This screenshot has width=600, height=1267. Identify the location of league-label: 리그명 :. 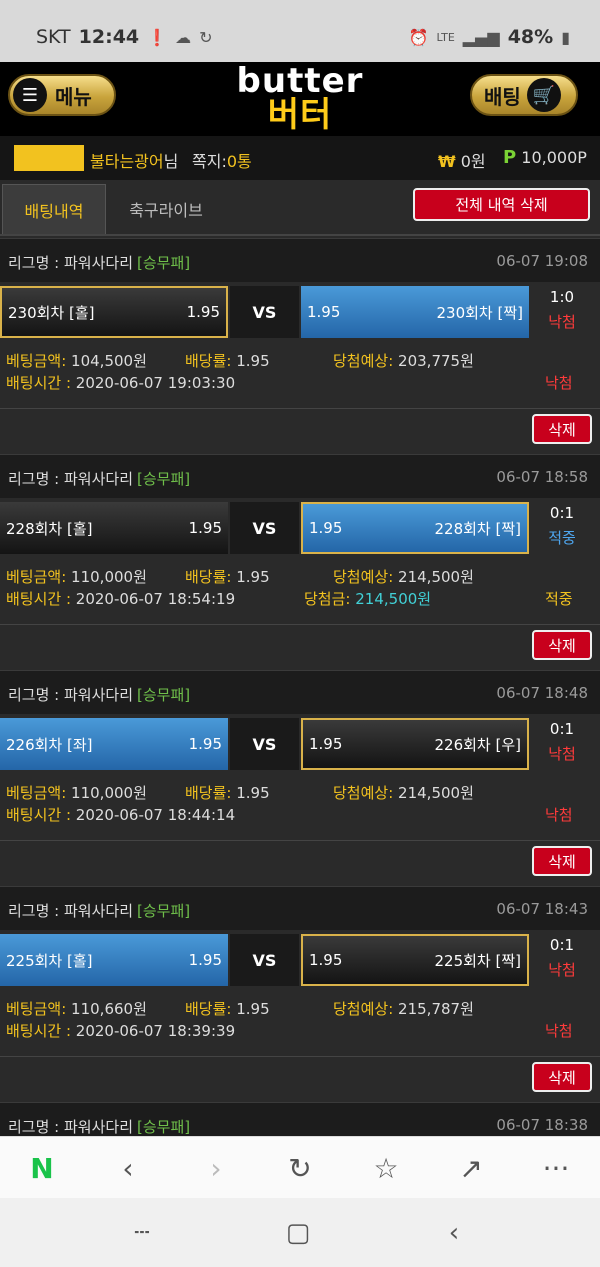
(36, 1127).